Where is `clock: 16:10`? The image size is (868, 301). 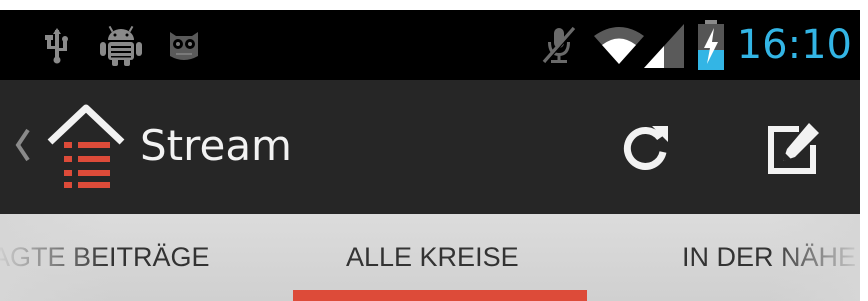
clock: 16:10 is located at coordinates (794, 45).